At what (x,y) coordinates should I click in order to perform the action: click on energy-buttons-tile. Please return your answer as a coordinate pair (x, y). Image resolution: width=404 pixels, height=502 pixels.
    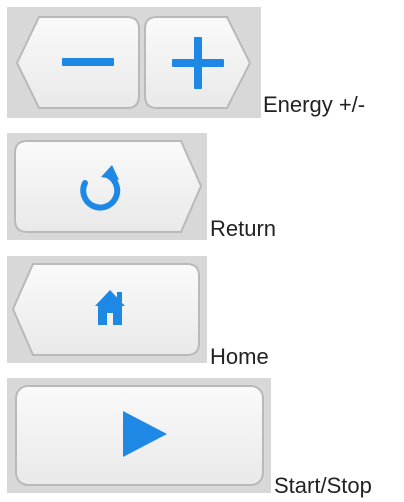
    Looking at the image, I should click on (134, 62).